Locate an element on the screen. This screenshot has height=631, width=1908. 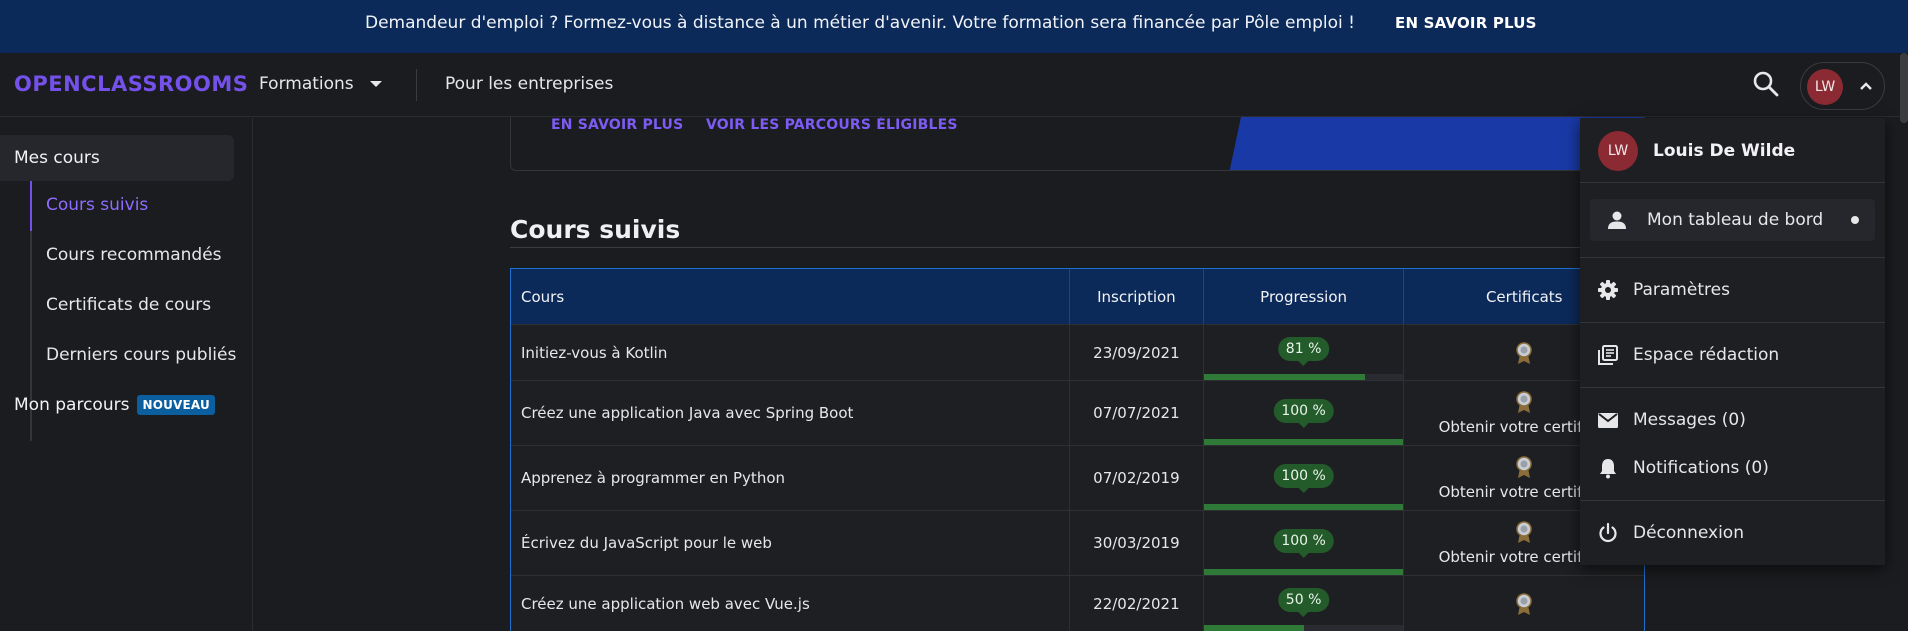
column-header-cours: Cours is located at coordinates (791, 296).